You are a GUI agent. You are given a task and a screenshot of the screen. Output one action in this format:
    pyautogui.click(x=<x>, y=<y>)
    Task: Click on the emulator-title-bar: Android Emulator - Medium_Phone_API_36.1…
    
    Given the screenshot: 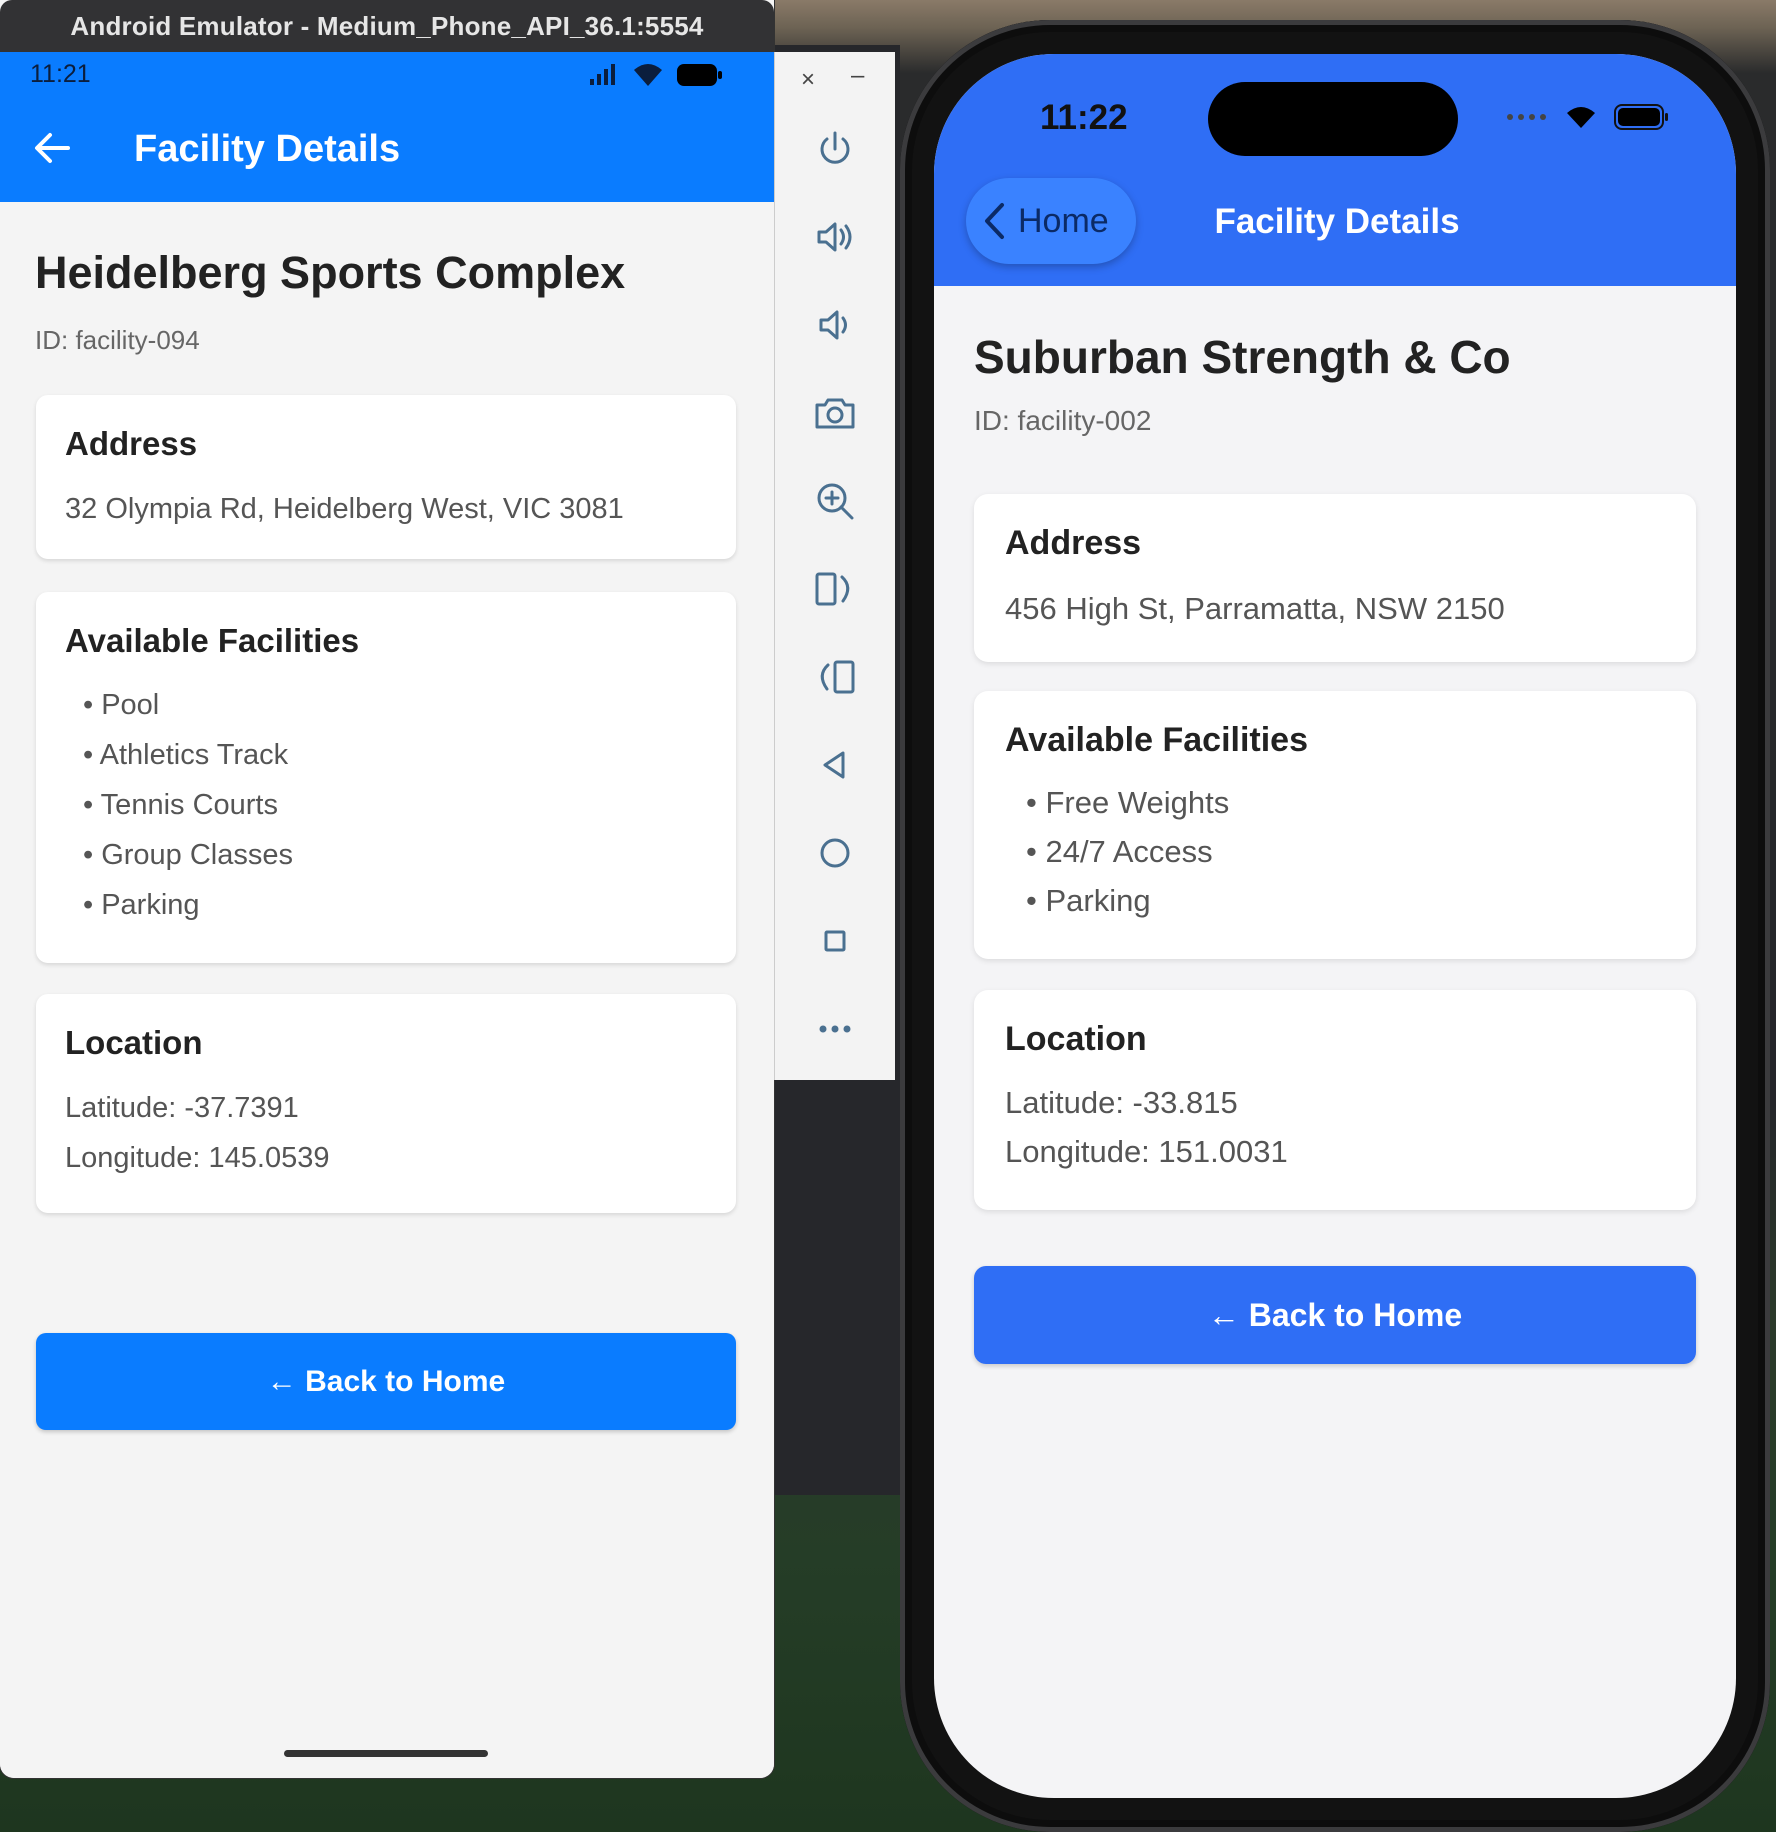 What is the action you would take?
    pyautogui.click(x=387, y=26)
    